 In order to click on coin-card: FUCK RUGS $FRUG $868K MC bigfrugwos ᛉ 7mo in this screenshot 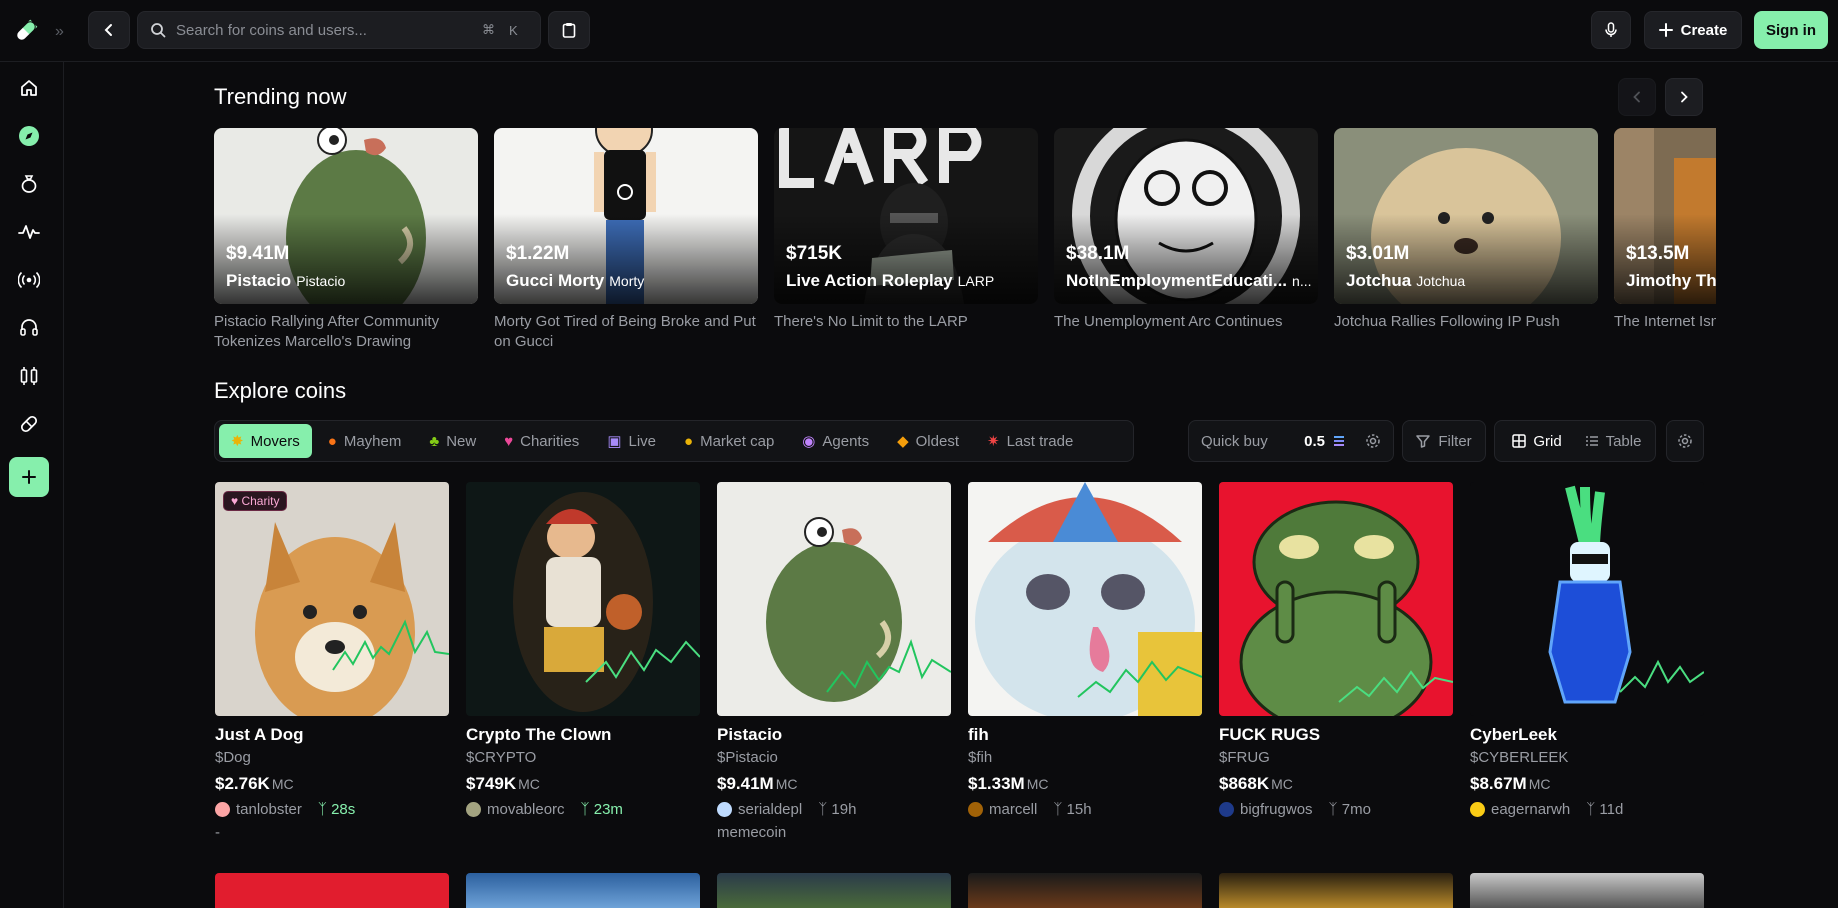, I will do `click(1336, 653)`.